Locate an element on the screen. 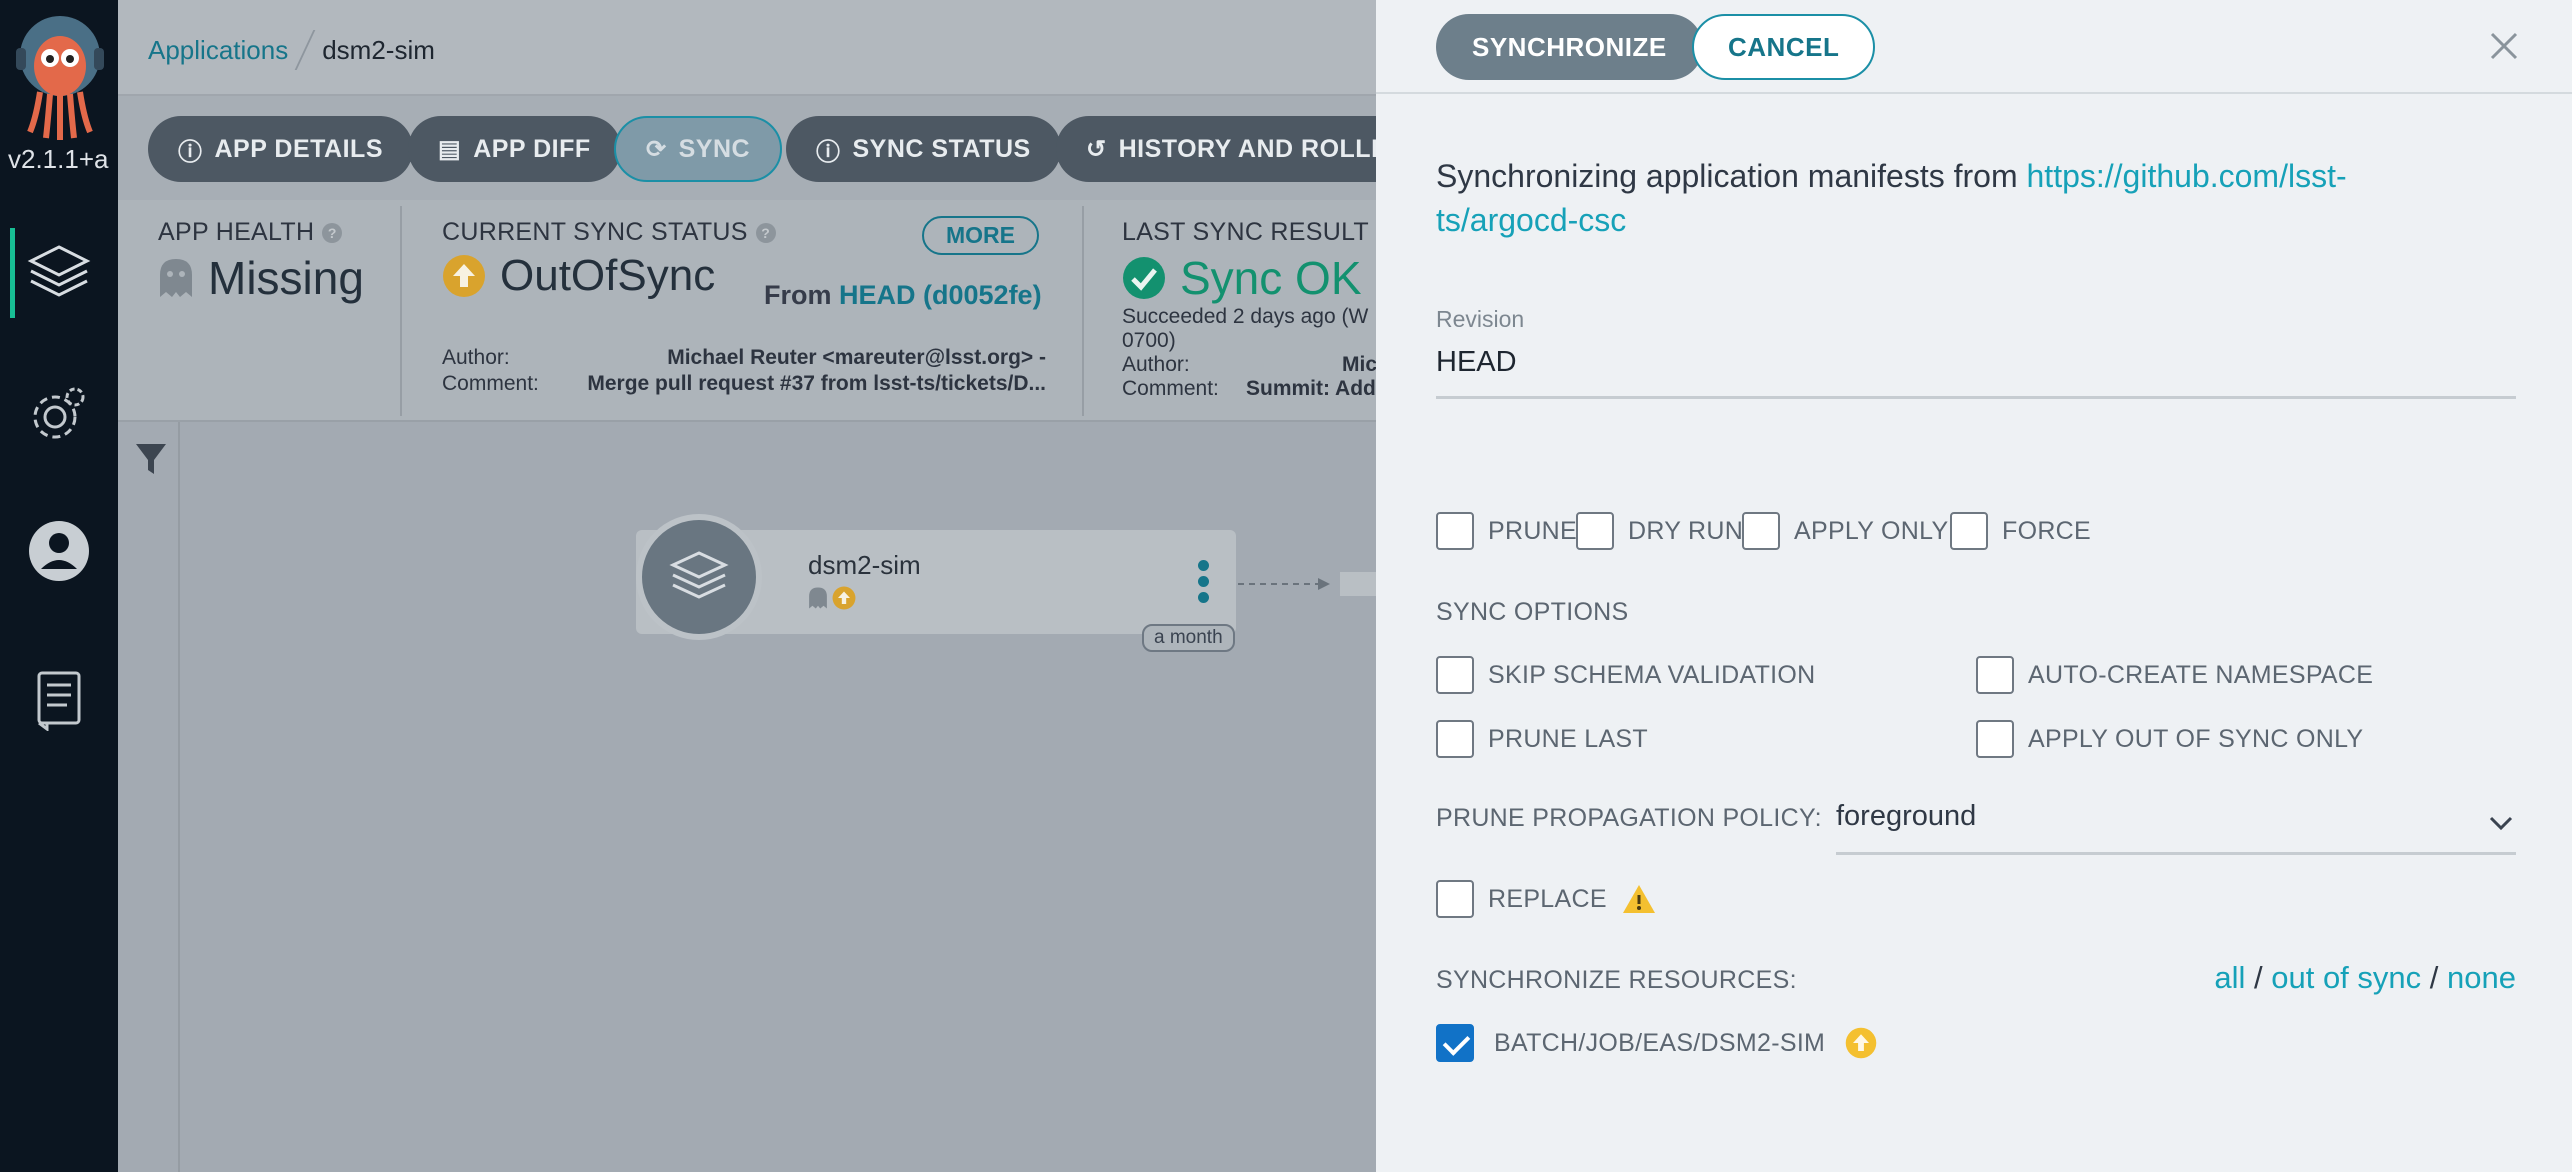 The height and width of the screenshot is (1172, 2572). nav-settings is located at coordinates (59, 413).